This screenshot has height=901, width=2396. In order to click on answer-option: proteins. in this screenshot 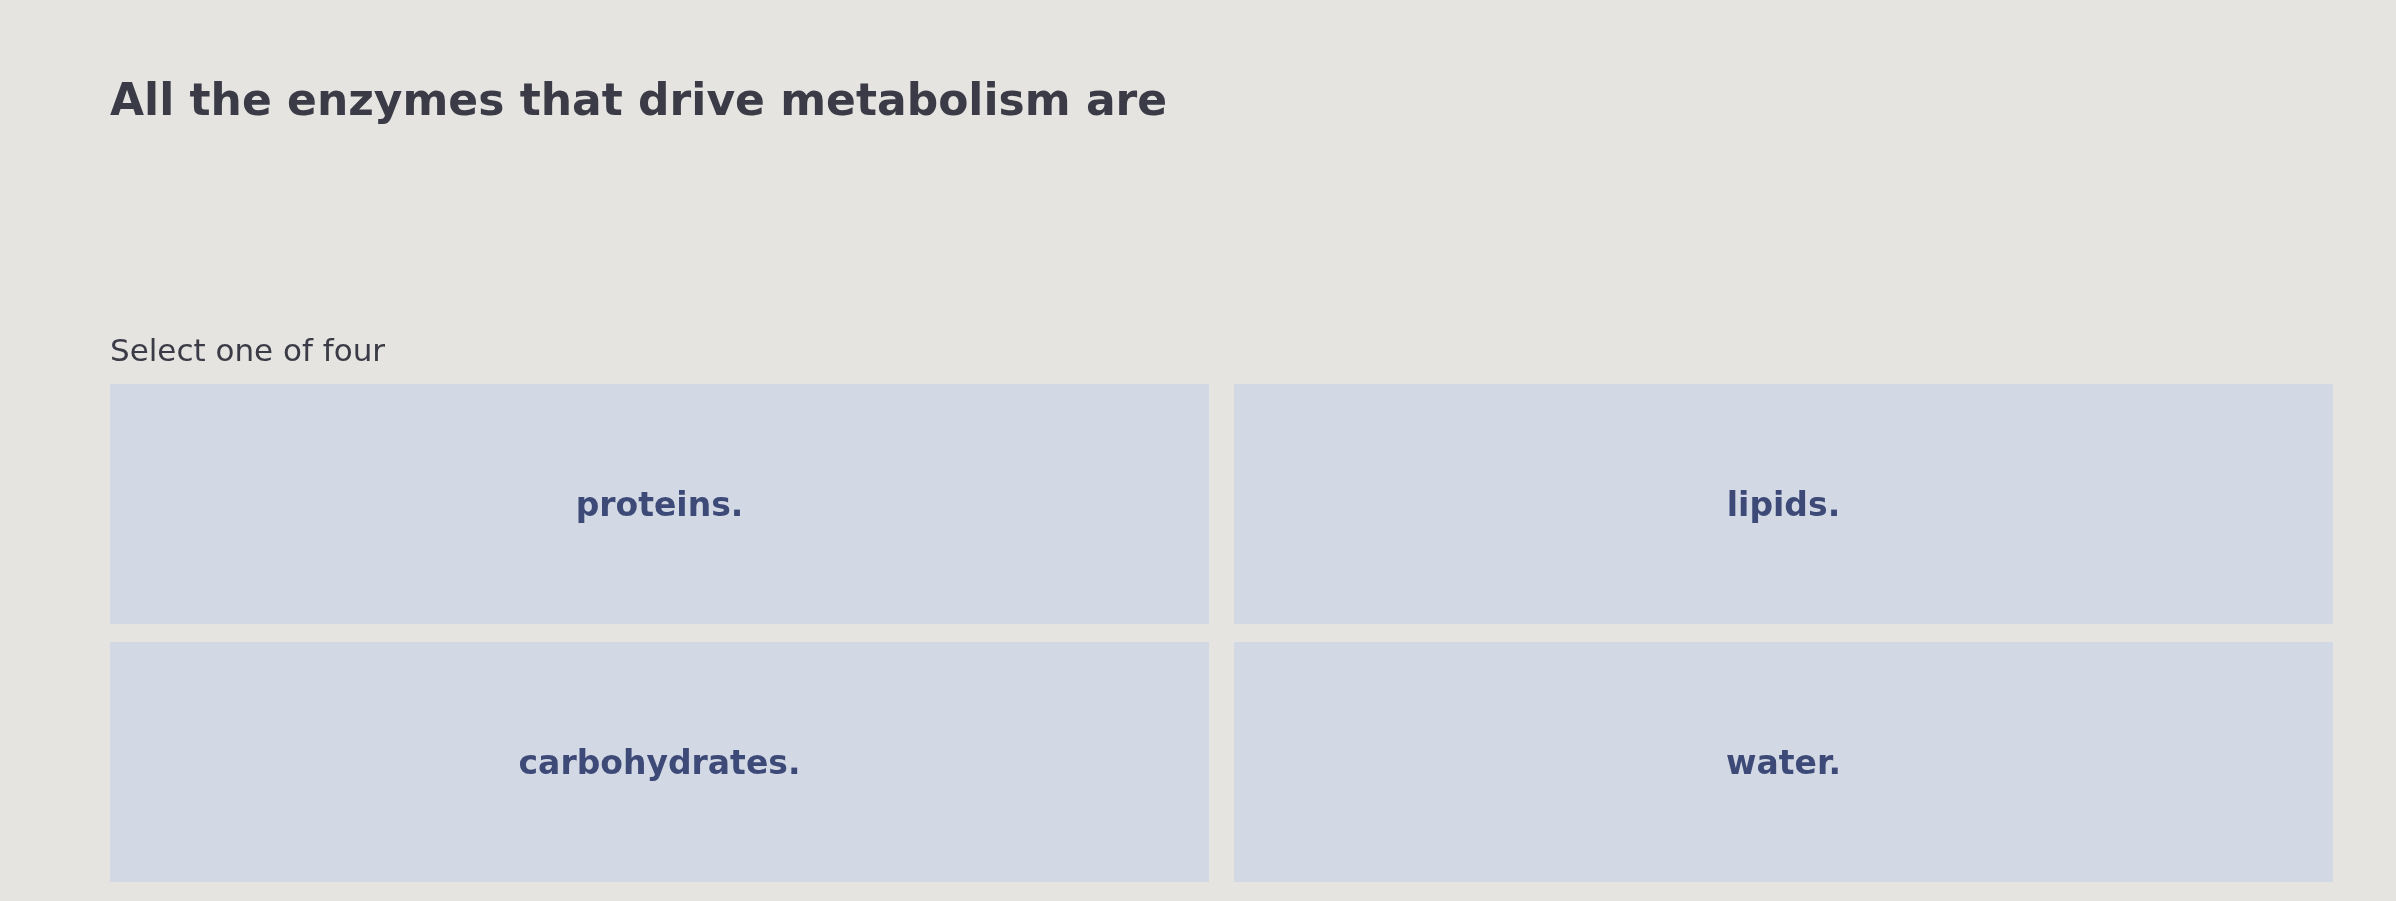, I will do `click(659, 504)`.